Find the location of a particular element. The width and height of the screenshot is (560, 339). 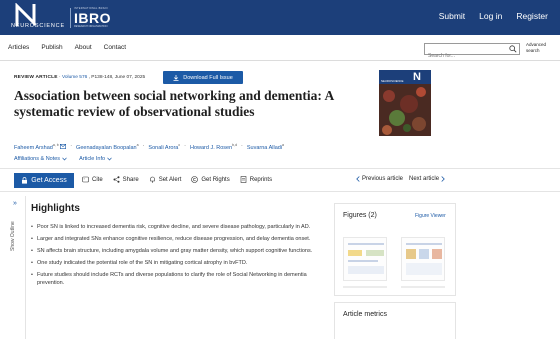

author-item: Suvarna Alladia is located at coordinates (265, 147).